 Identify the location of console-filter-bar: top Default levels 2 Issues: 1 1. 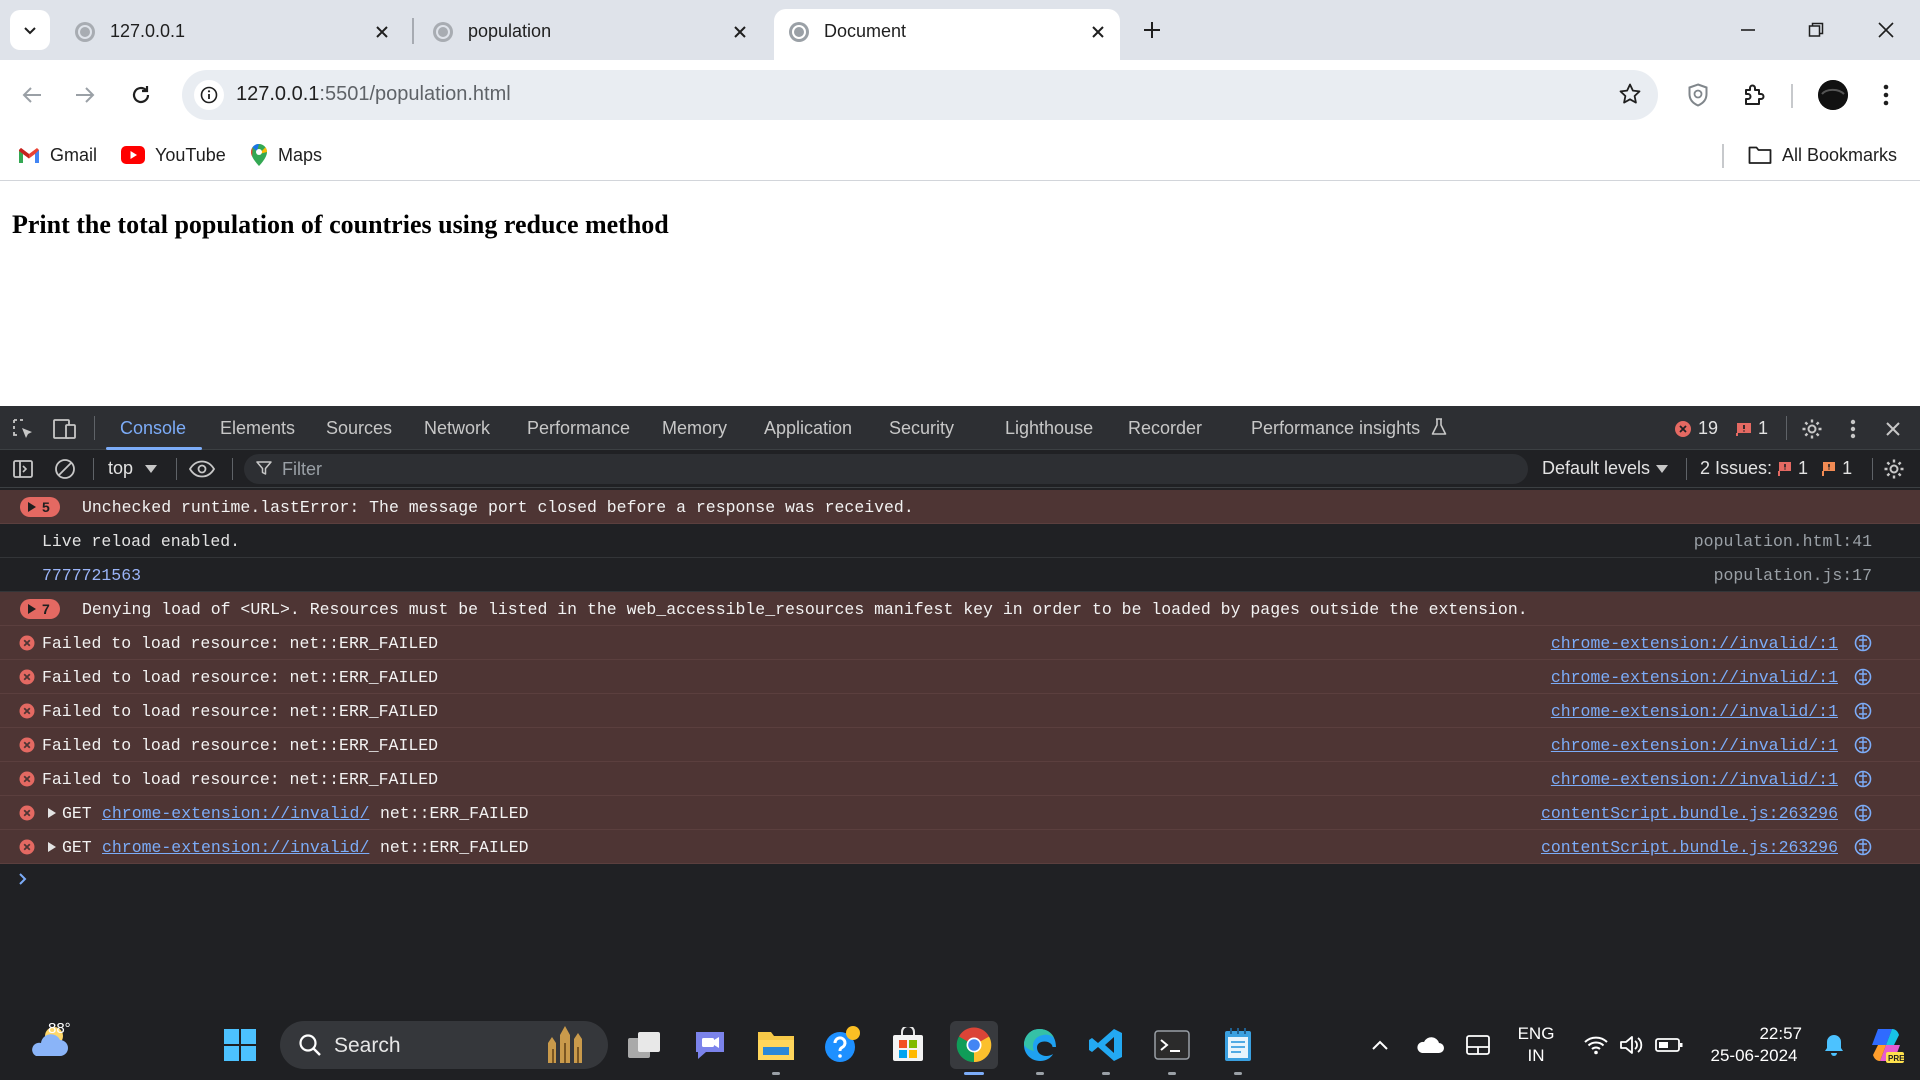
(960, 469).